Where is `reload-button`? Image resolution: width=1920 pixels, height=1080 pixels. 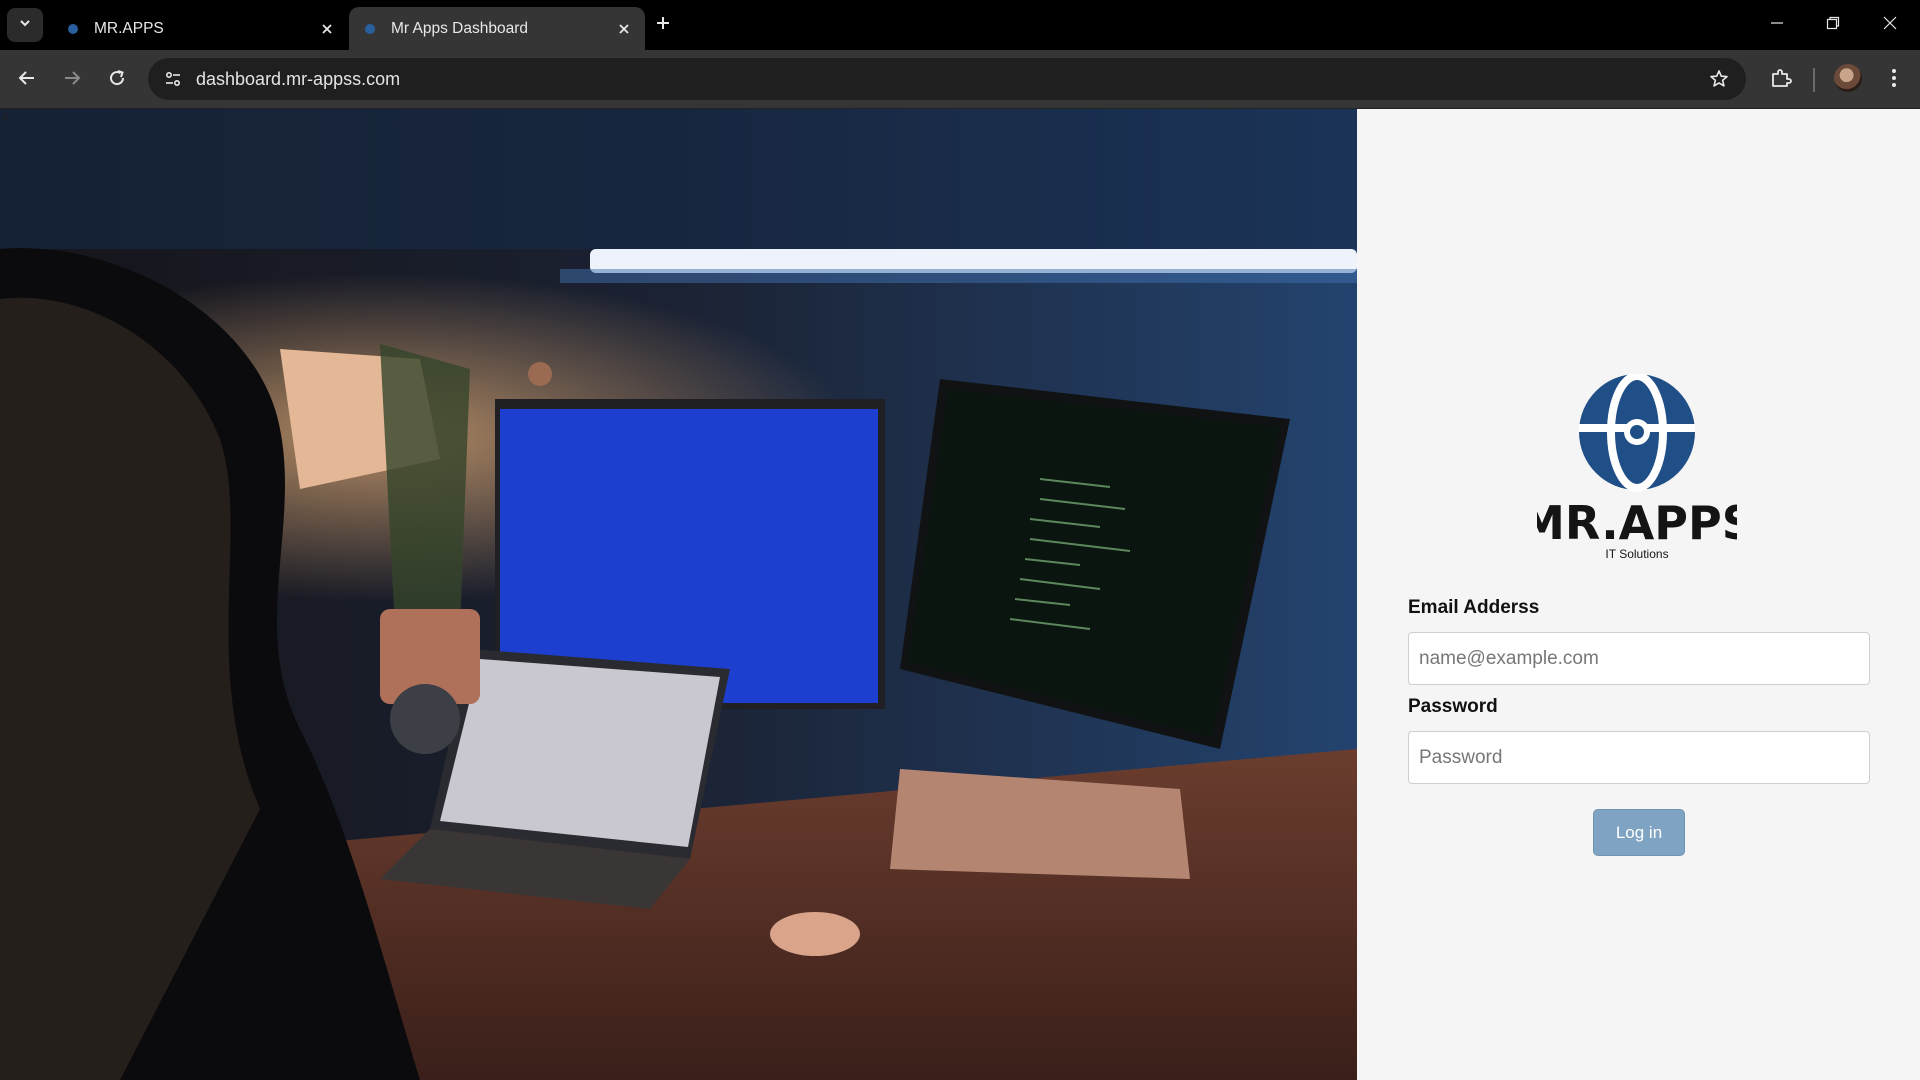 reload-button is located at coordinates (117, 80).